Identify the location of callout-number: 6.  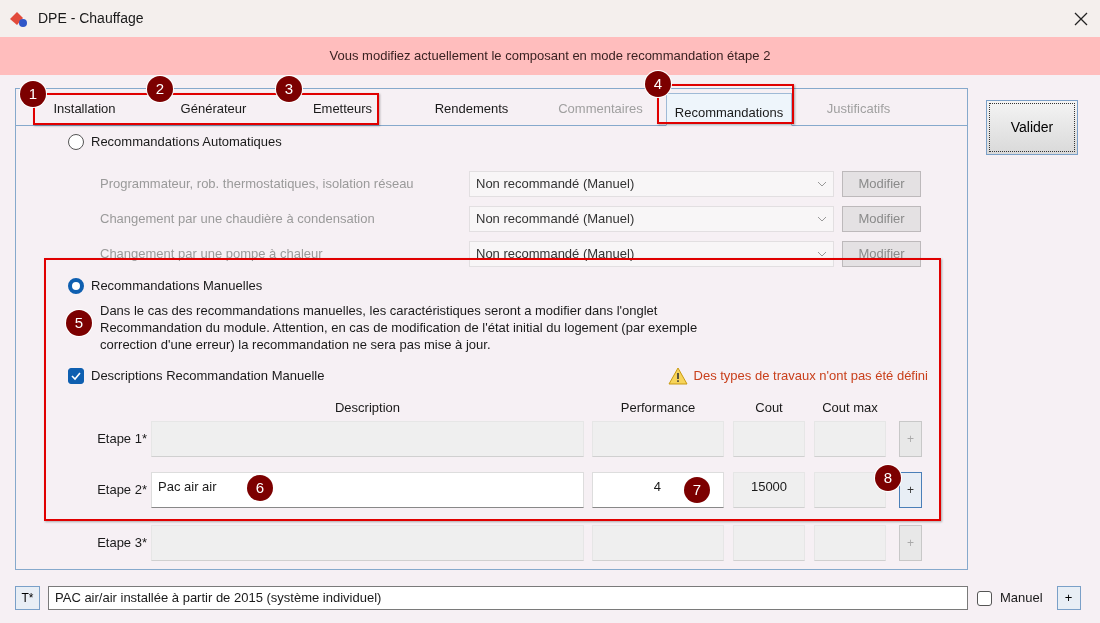
(260, 488).